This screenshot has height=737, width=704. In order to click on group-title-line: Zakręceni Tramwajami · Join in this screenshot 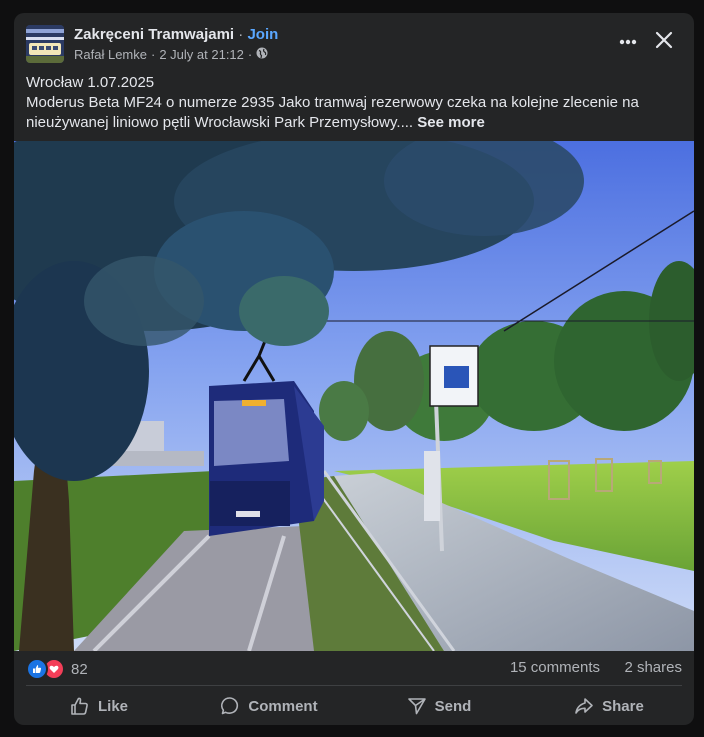, I will do `click(176, 34)`.